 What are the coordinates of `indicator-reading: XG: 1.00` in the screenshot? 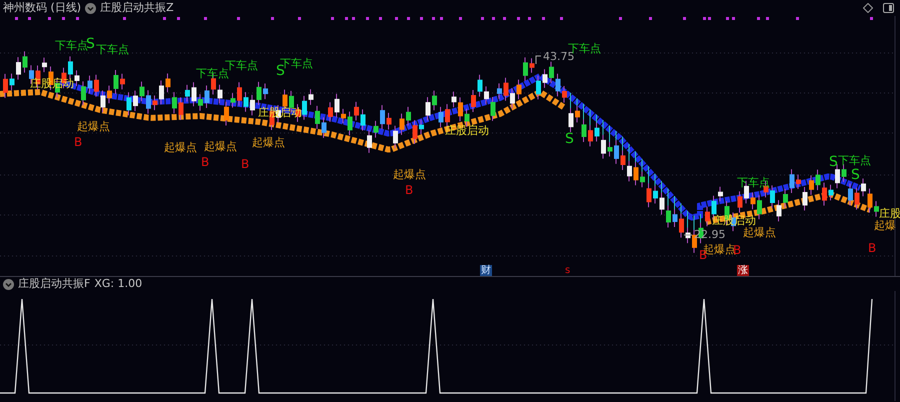 It's located at (118, 284).